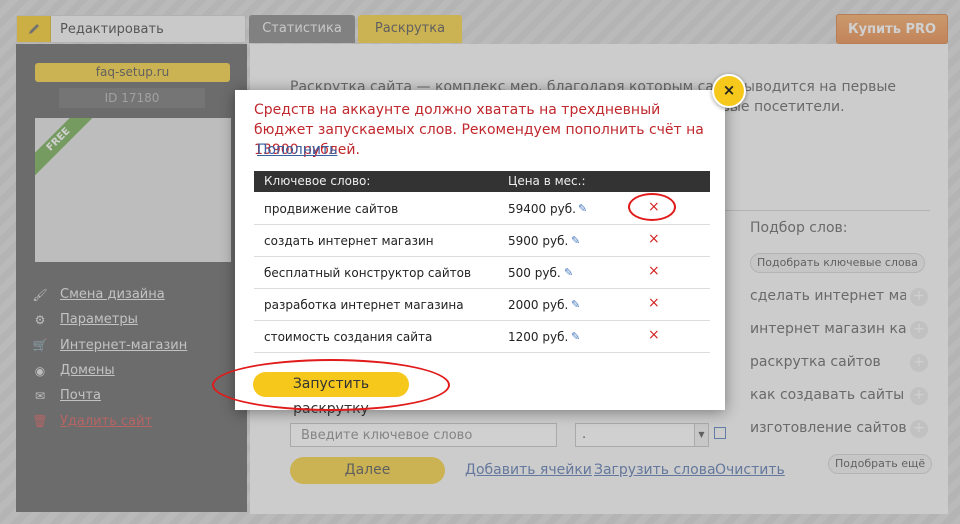 The width and height of the screenshot is (960, 524). Describe the element at coordinates (331, 209) in the screenshot. I see `keyword-cell: продвижение сайтов` at that location.